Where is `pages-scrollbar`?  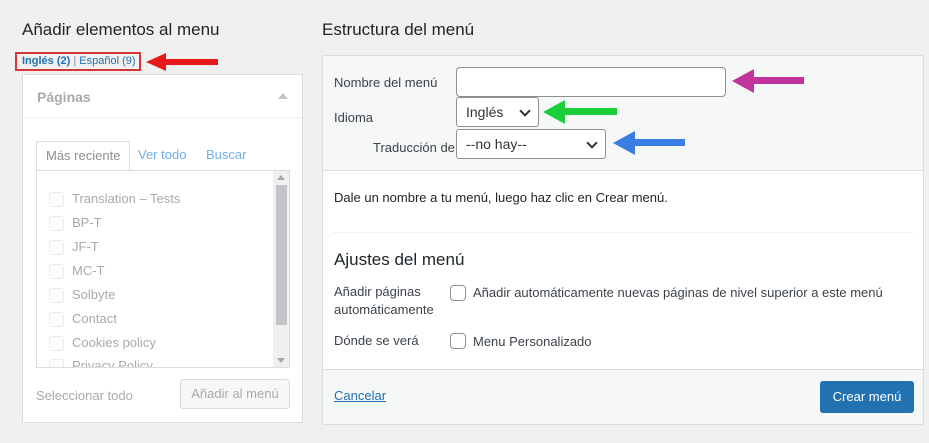 pages-scrollbar is located at coordinates (281, 269).